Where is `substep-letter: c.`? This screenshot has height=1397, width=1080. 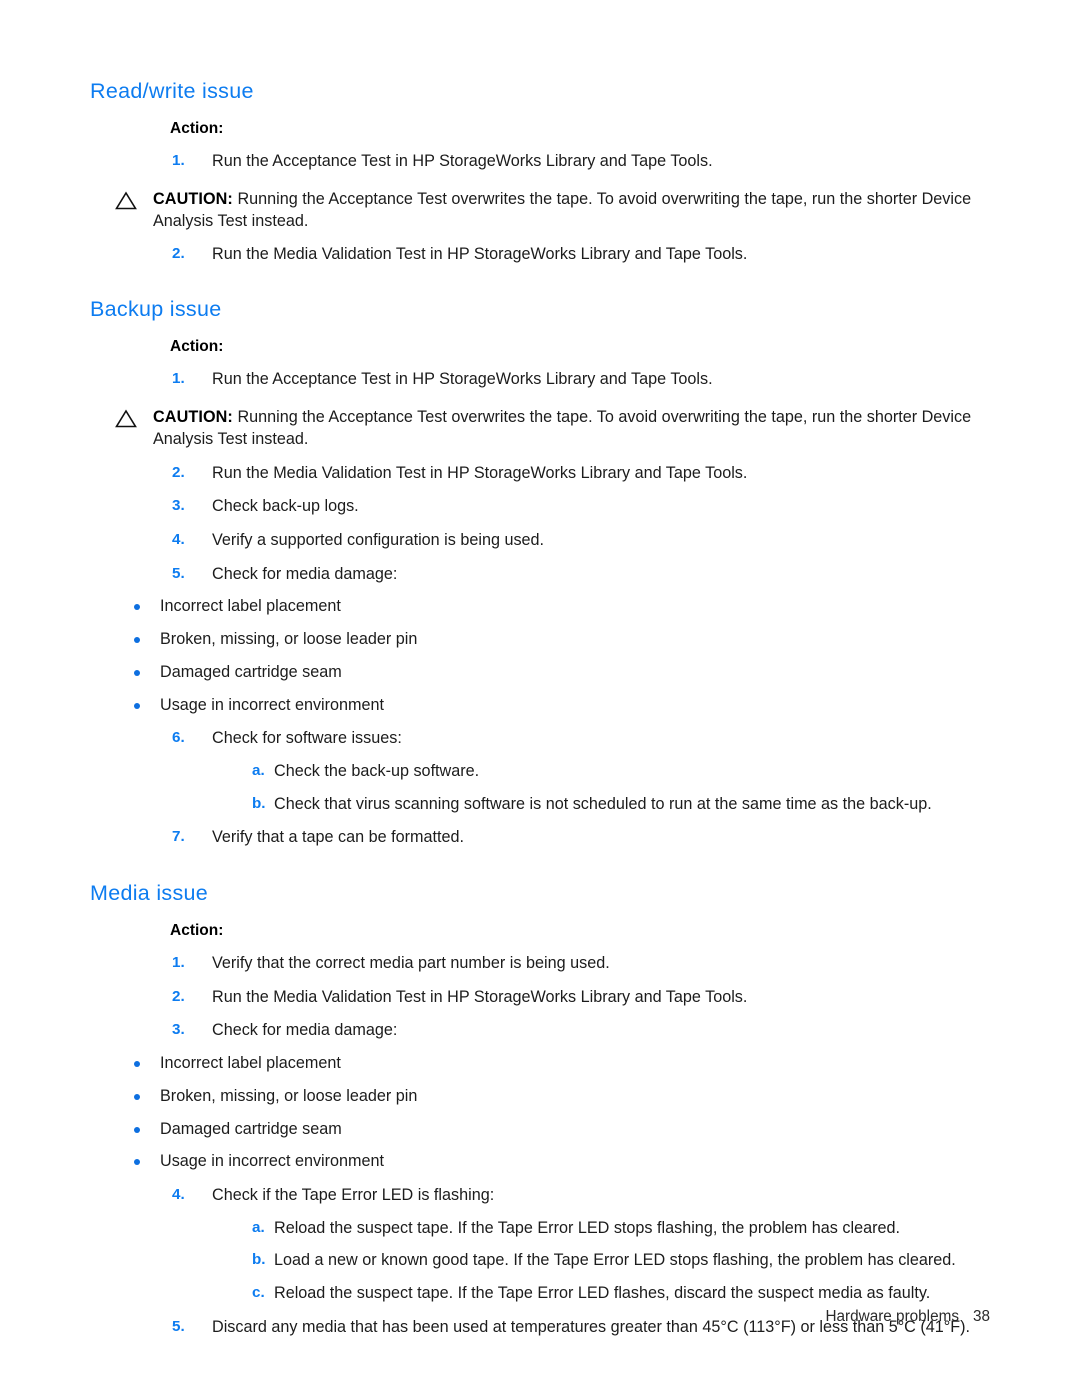
substep-letter: c. is located at coordinates (258, 1293).